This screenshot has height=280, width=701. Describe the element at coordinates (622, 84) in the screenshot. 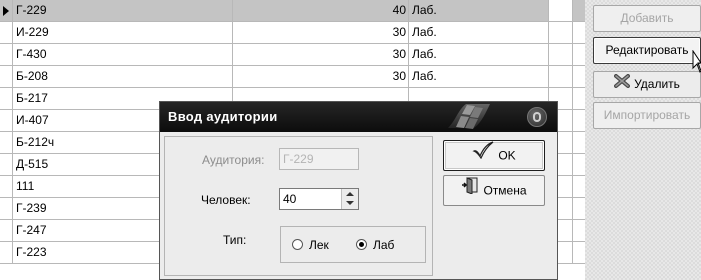

I see `delete-x-icon` at that location.